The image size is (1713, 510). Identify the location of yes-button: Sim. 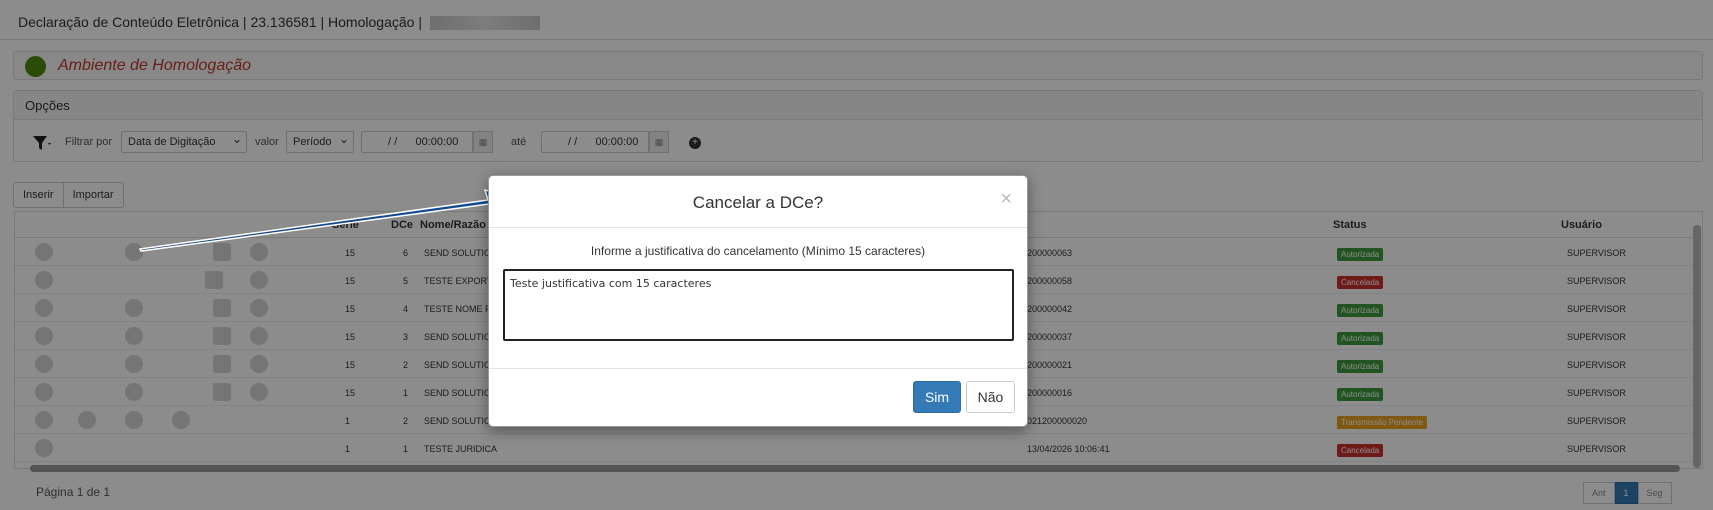
(937, 397).